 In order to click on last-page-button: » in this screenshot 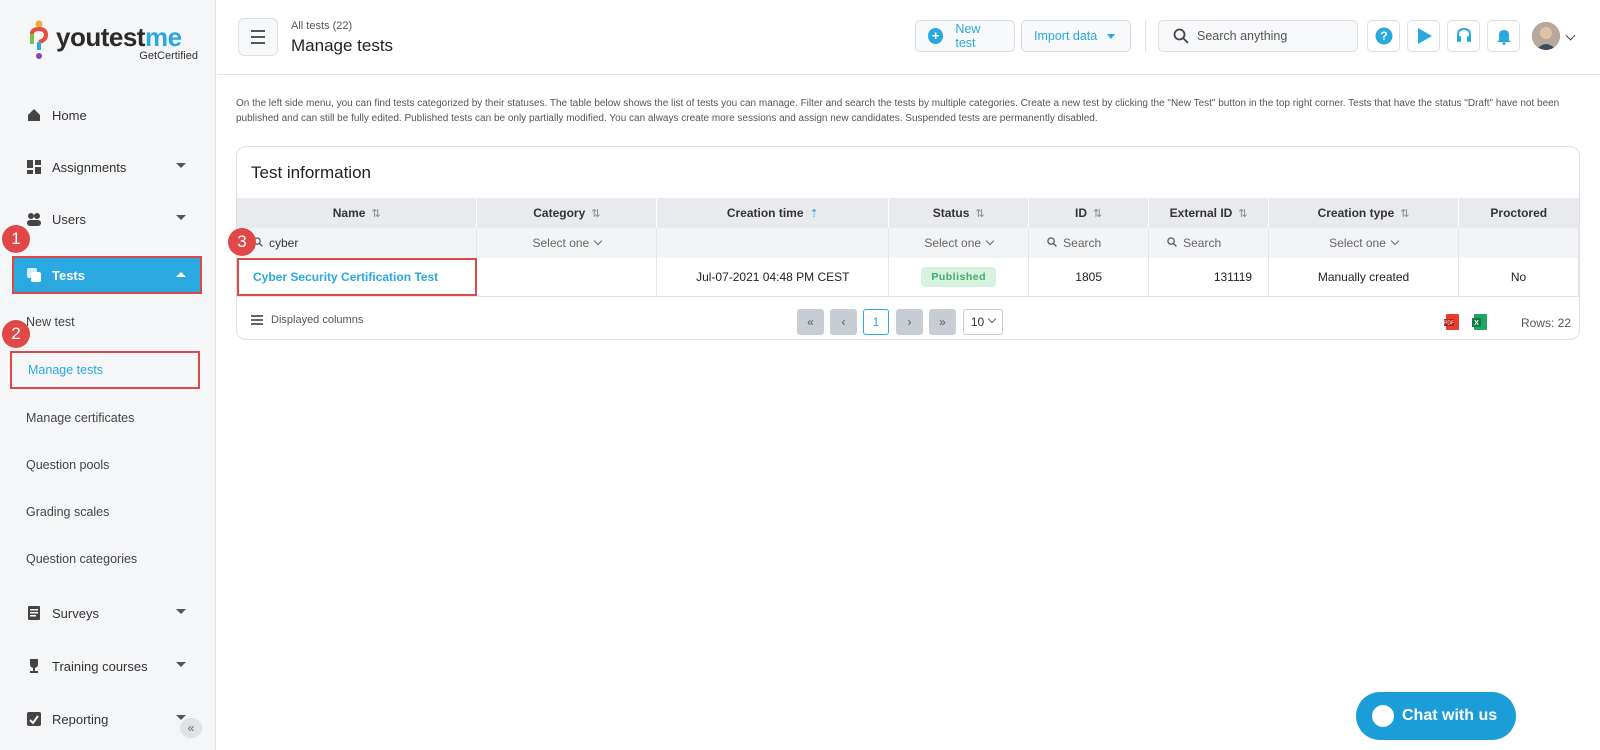, I will do `click(942, 322)`.